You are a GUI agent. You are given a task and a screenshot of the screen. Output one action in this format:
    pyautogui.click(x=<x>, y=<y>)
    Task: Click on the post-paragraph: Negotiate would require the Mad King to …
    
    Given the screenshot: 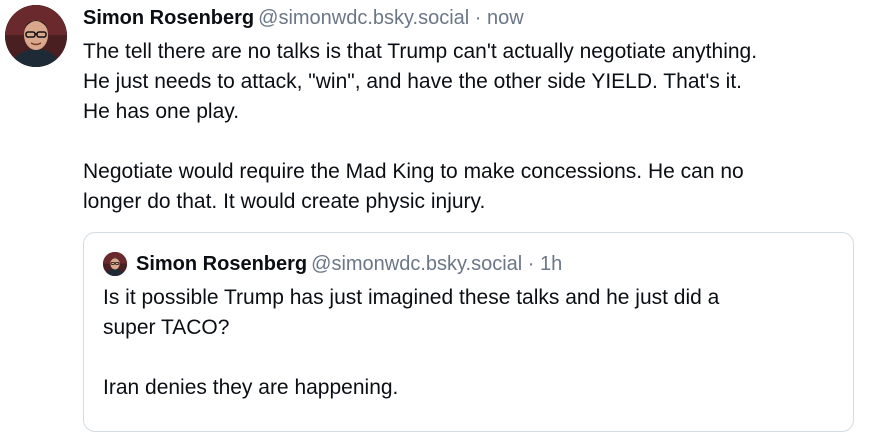 What is the action you would take?
    pyautogui.click(x=413, y=186)
    